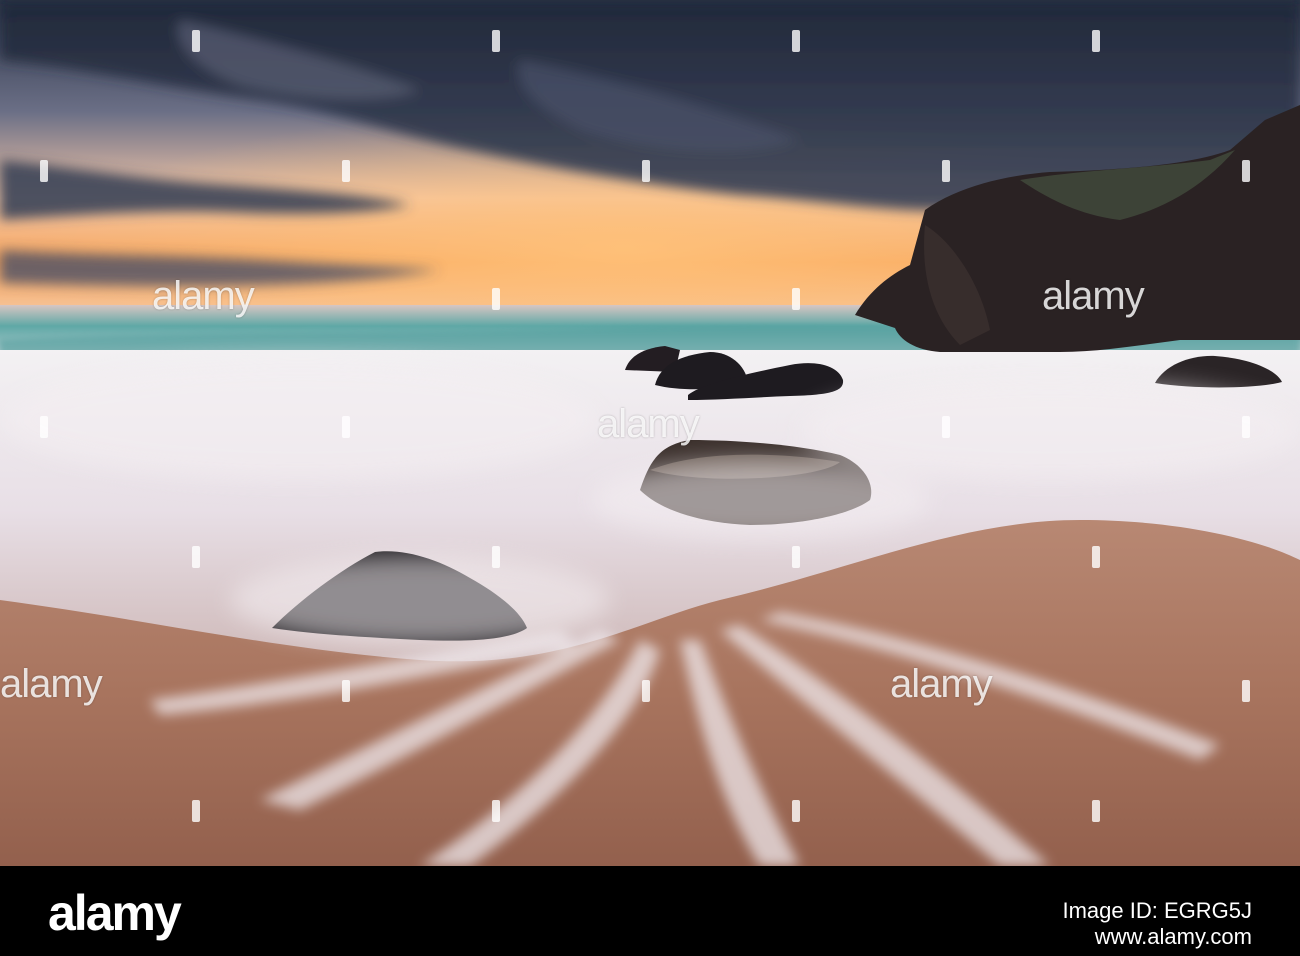 This screenshot has width=1300, height=956. What do you see at coordinates (115, 913) in the screenshot?
I see `alamy-logo: alamy` at bounding box center [115, 913].